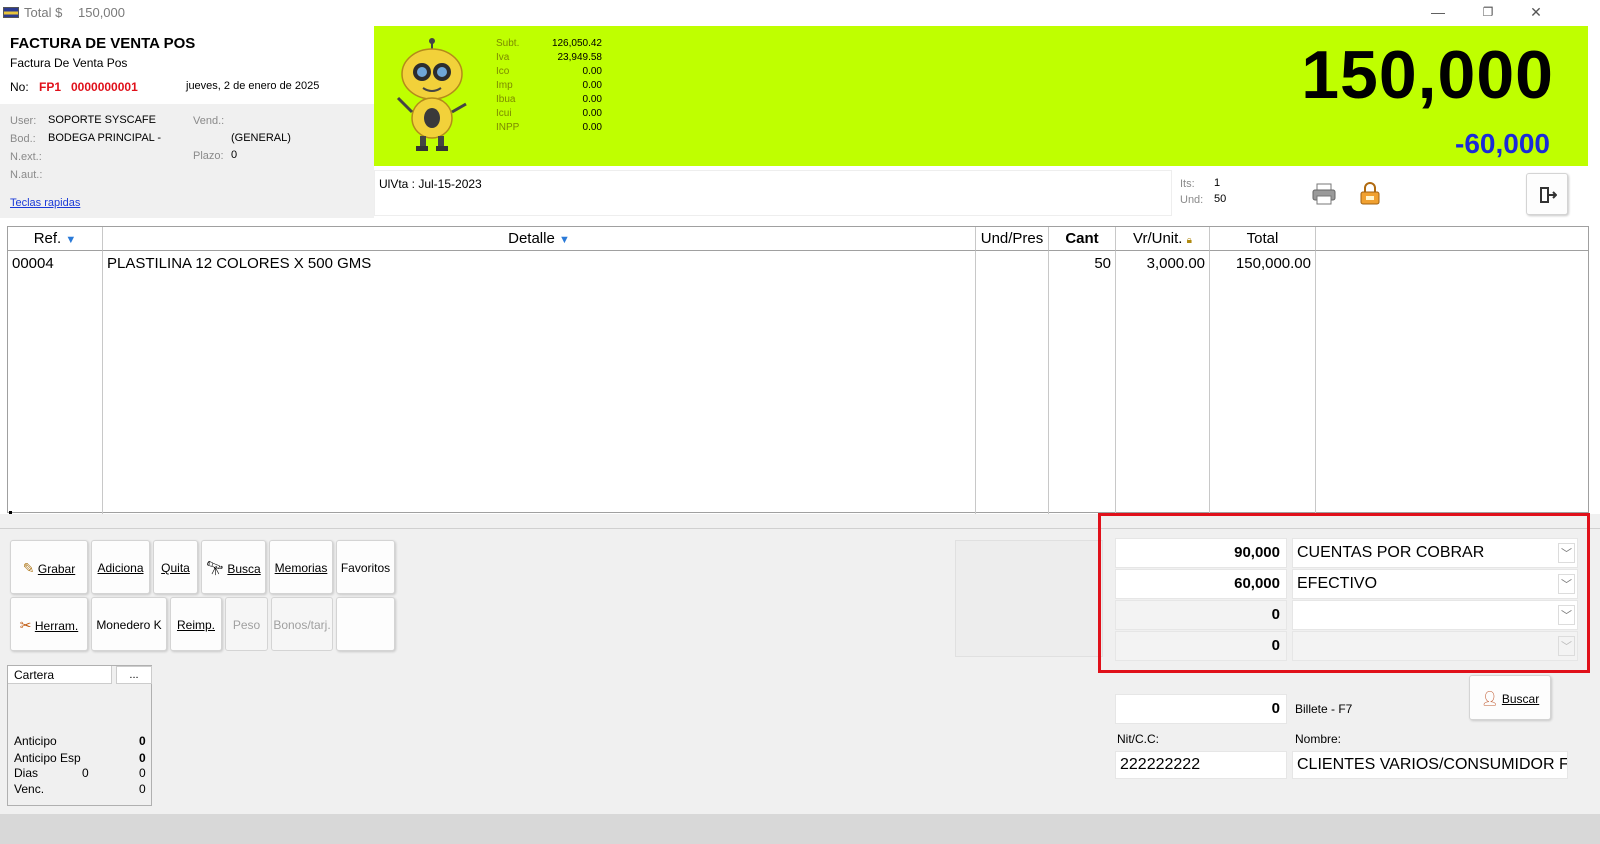  I want to click on anticipo-value: 0, so click(142, 741).